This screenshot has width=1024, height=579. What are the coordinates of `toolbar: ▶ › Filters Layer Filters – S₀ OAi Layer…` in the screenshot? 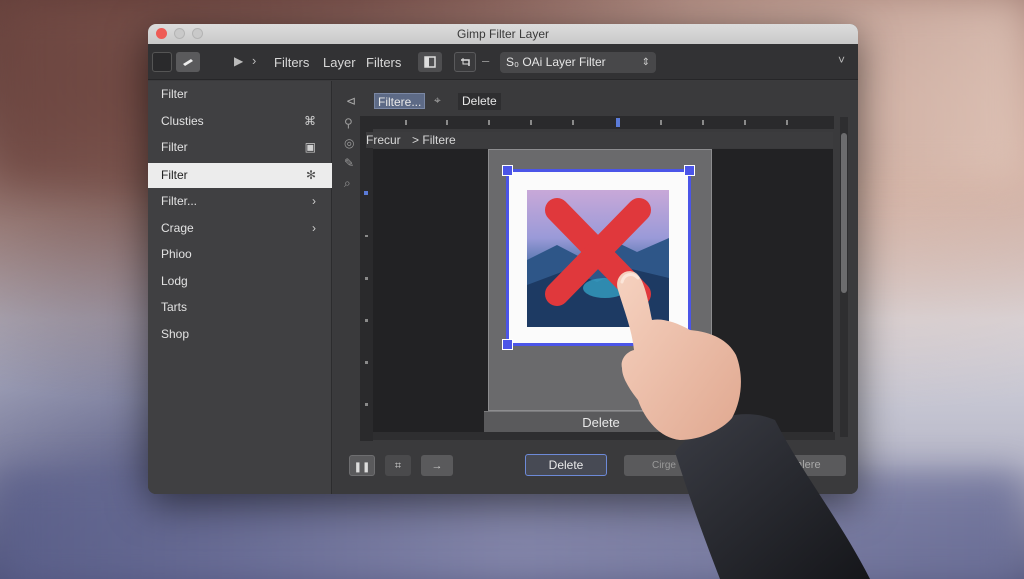 It's located at (503, 62).